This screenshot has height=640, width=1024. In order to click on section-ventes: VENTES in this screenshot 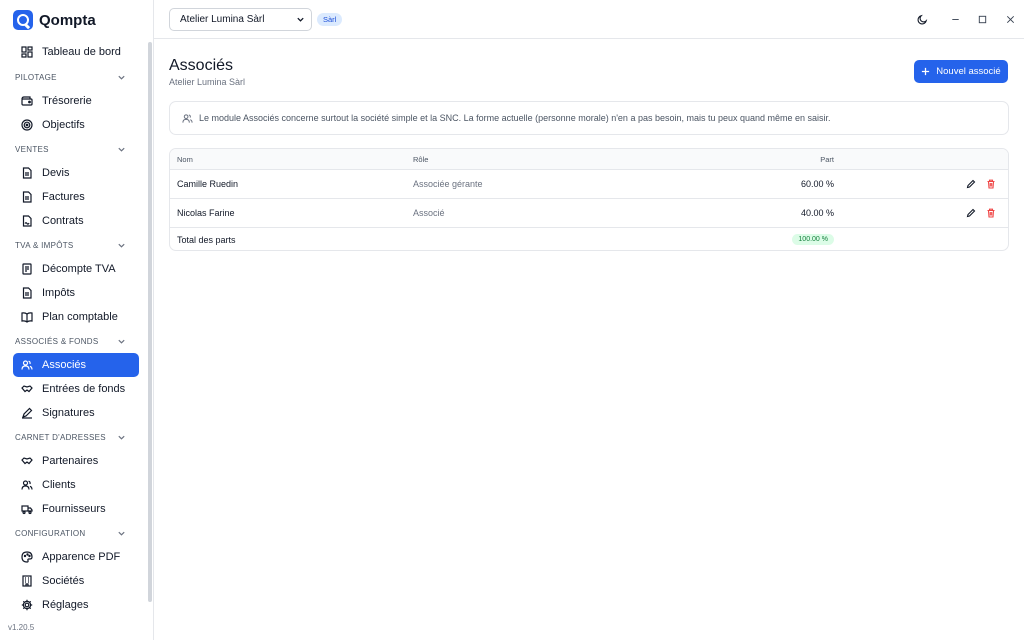, I will do `click(74, 149)`.